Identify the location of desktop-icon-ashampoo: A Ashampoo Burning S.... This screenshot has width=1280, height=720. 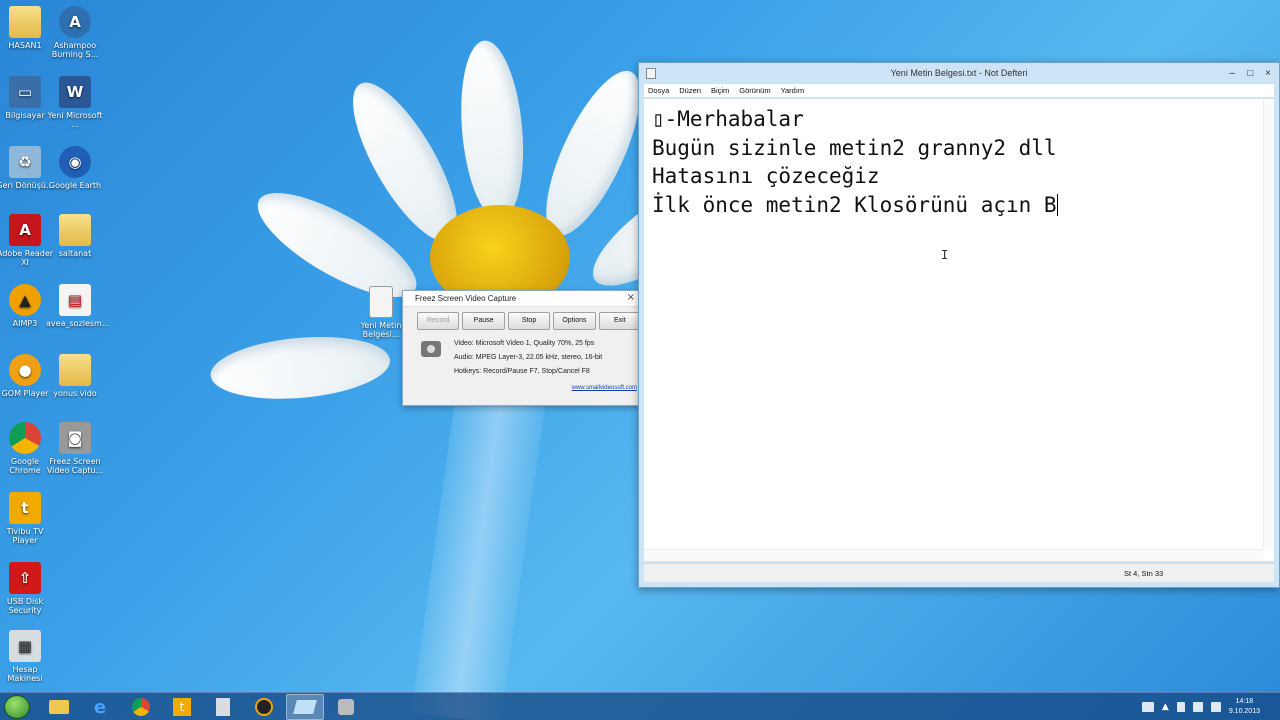
(75, 32).